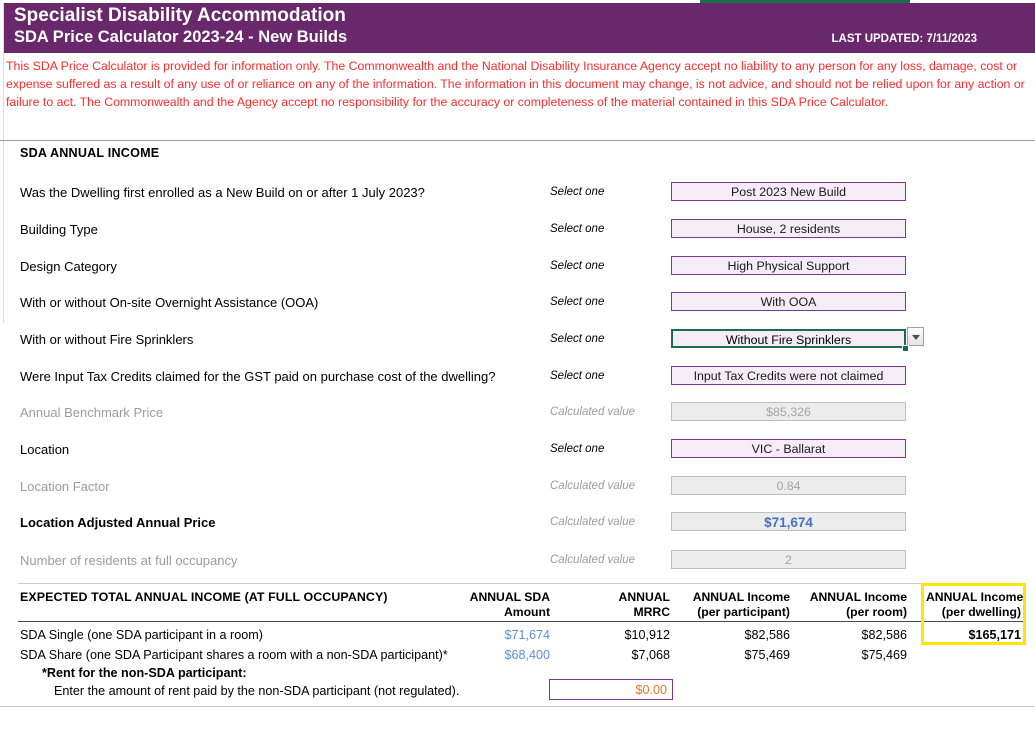 This screenshot has height=737, width=1035. What do you see at coordinates (180, 15) in the screenshot?
I see `page-title: Specialist Disability Accommodation` at bounding box center [180, 15].